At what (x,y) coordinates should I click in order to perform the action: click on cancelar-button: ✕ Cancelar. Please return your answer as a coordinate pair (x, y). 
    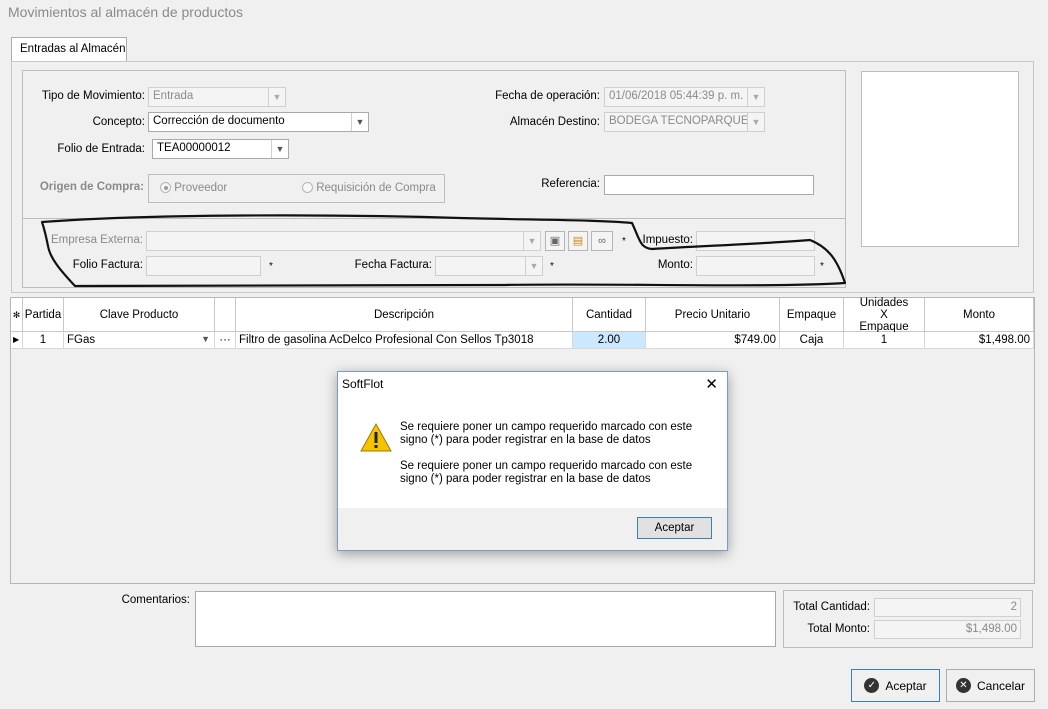
    Looking at the image, I should click on (990, 685).